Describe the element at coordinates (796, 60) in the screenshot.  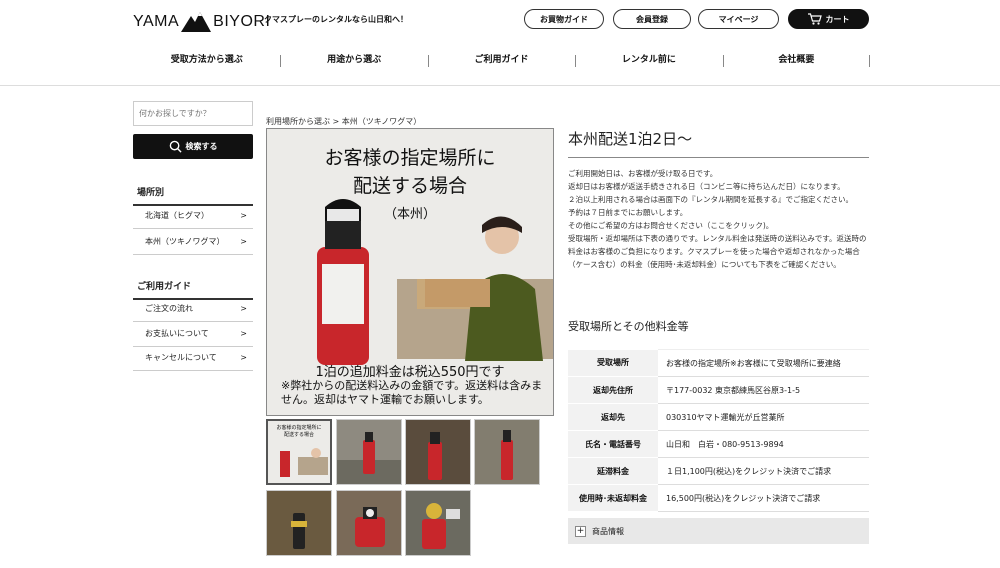
I see `nav-item-company: 会社概要` at that location.